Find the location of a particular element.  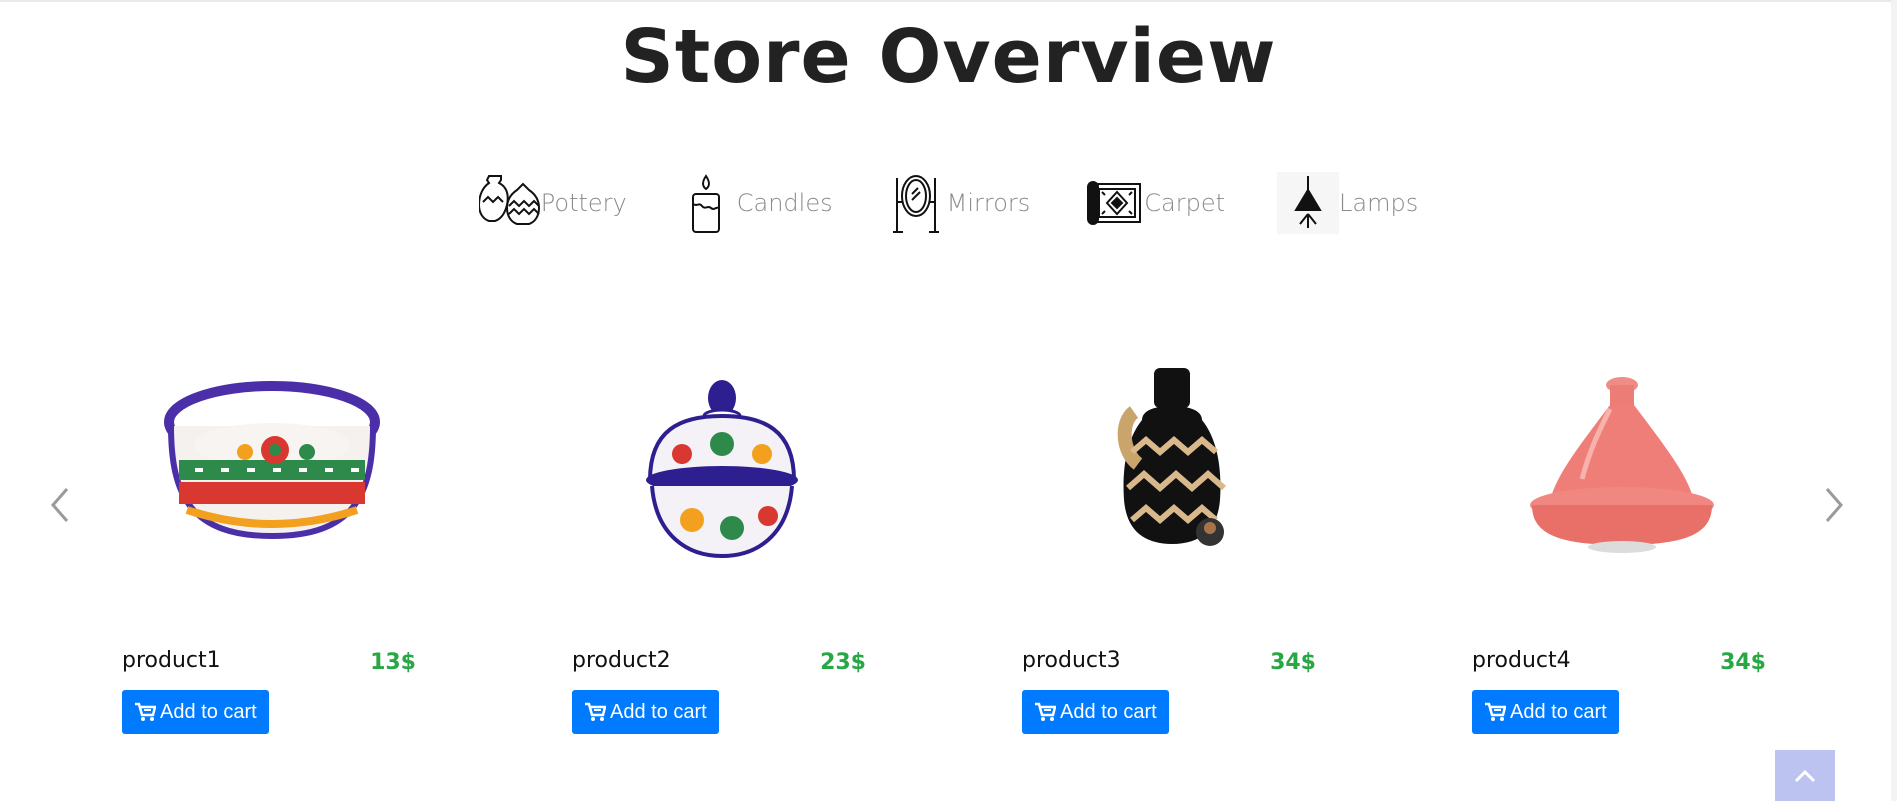

category-candles: Candles is located at coordinates (754, 203).